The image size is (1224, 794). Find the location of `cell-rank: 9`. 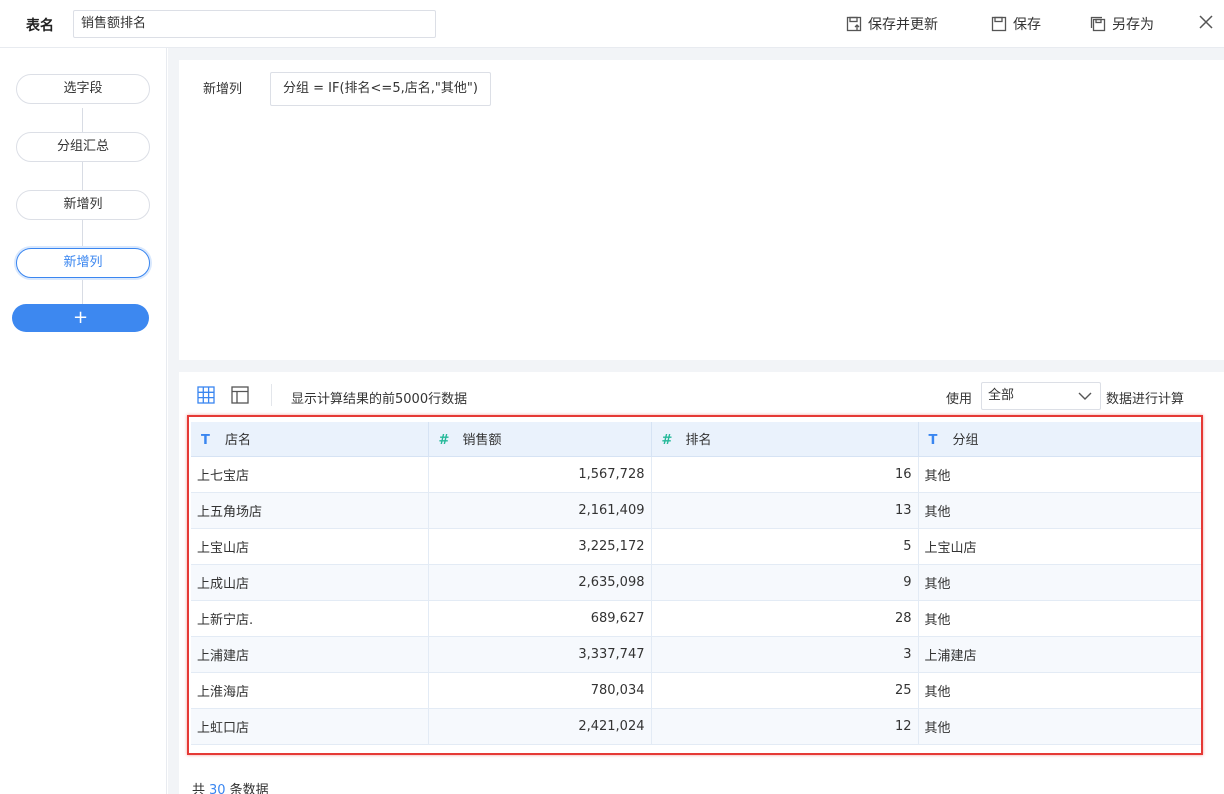

cell-rank: 9 is located at coordinates (785, 582).